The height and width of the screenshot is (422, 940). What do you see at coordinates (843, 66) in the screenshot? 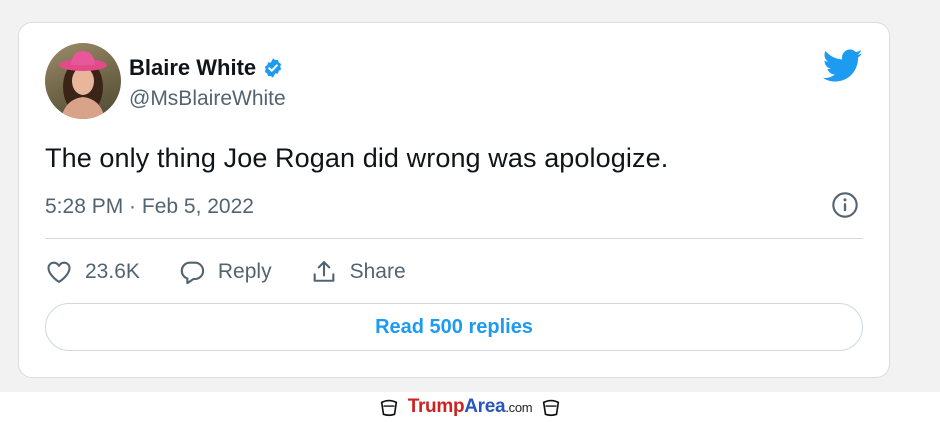
I see `twitter-bird-icon` at bounding box center [843, 66].